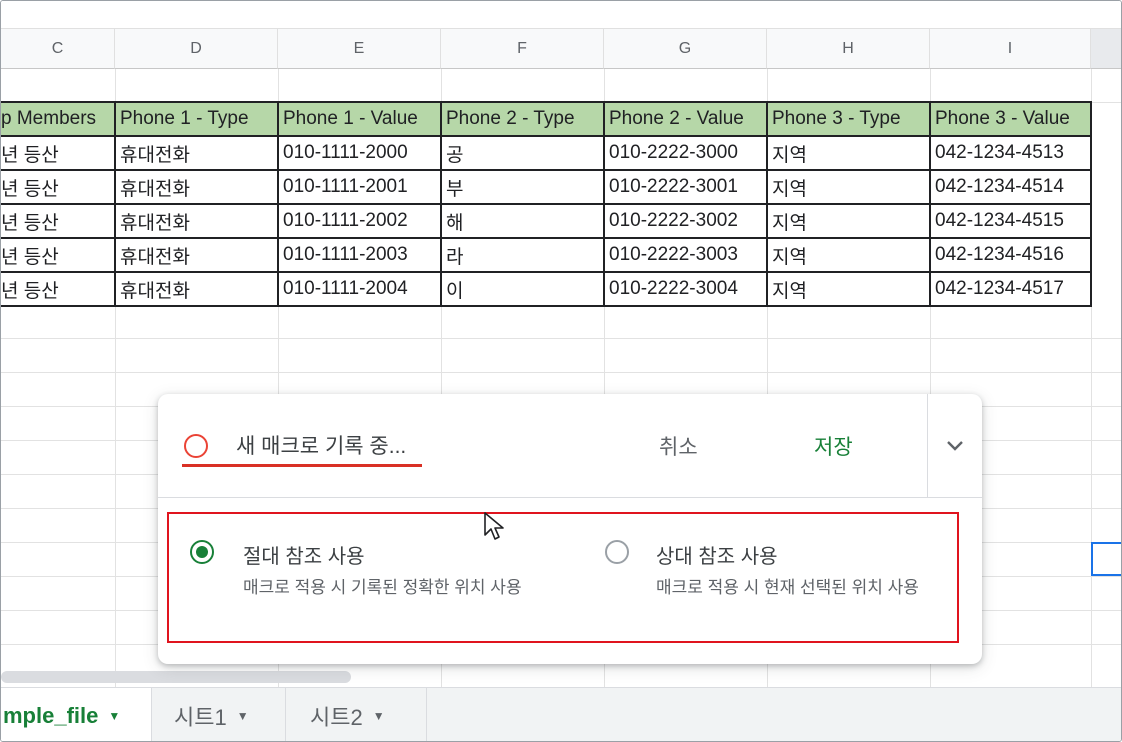 The height and width of the screenshot is (742, 1122). I want to click on column-letter: G, so click(685, 48).